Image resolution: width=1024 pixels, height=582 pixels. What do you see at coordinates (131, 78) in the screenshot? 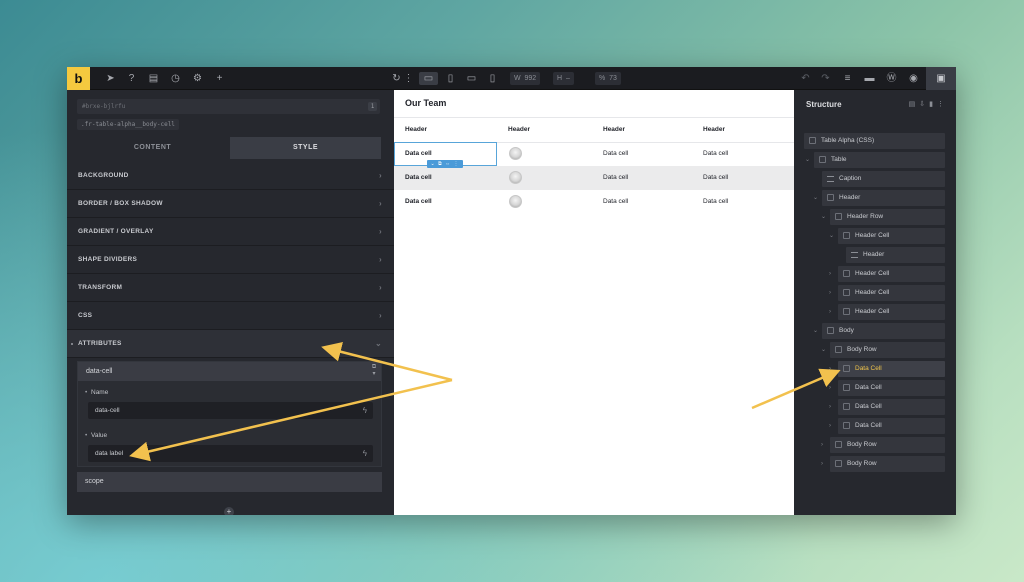
I see `help-icon: ?` at bounding box center [131, 78].